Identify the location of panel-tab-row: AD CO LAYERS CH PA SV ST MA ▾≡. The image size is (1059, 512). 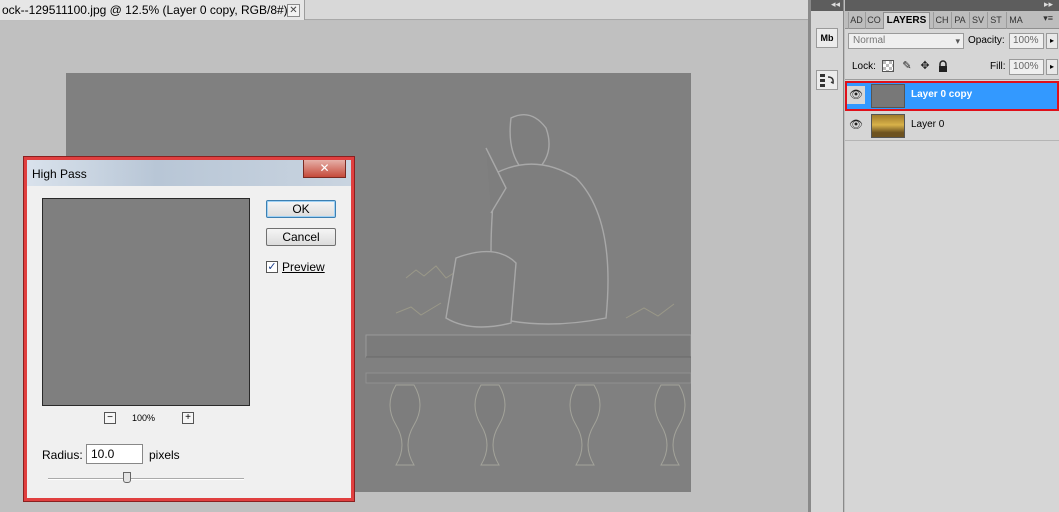
(952, 20).